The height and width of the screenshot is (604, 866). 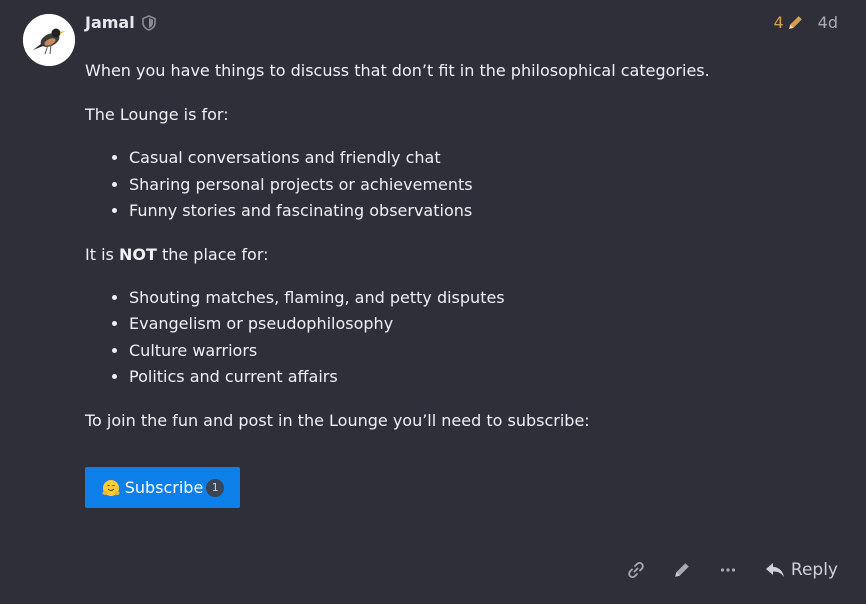 What do you see at coordinates (774, 570) in the screenshot?
I see `reply-icon` at bounding box center [774, 570].